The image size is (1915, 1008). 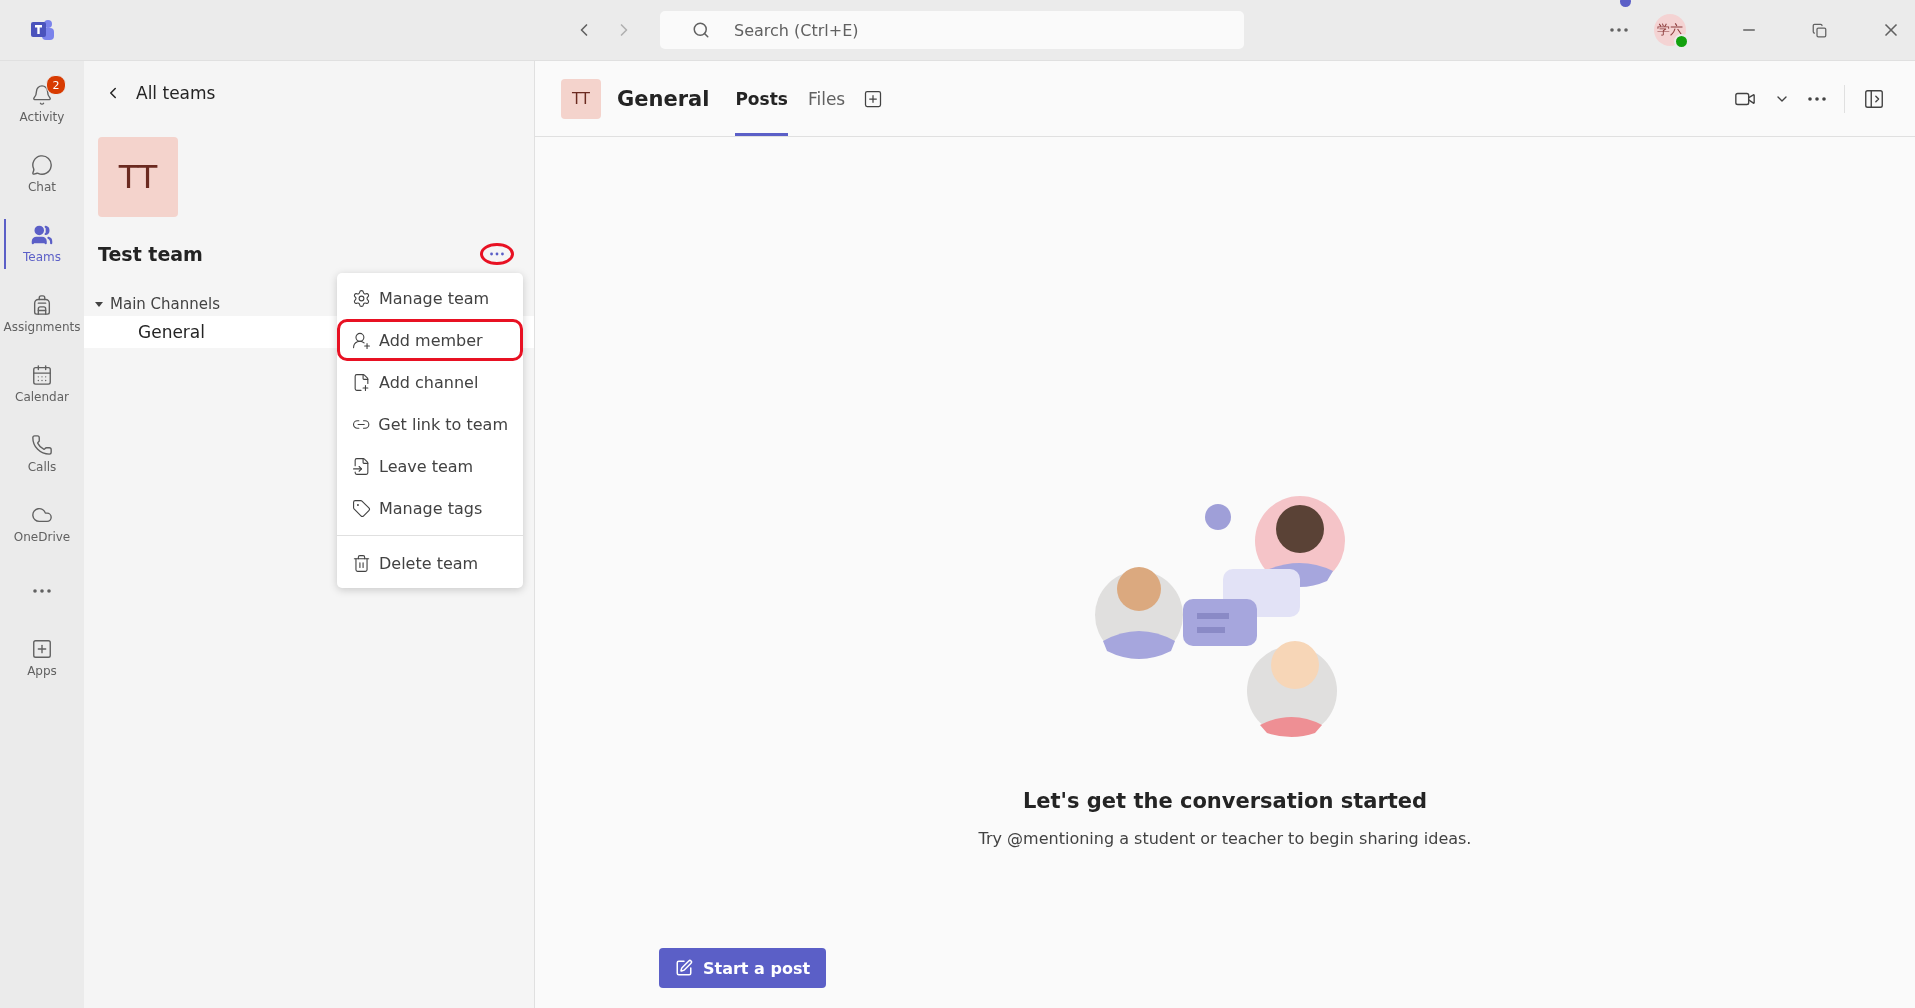 I want to click on rail-item: Activity 2, so click(x=42, y=104).